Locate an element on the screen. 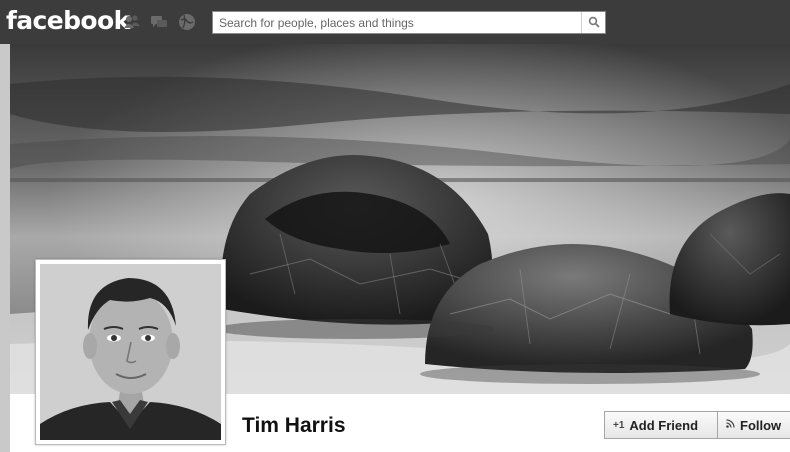 The height and width of the screenshot is (452, 790). add-friend-label: Add Friend is located at coordinates (664, 425).